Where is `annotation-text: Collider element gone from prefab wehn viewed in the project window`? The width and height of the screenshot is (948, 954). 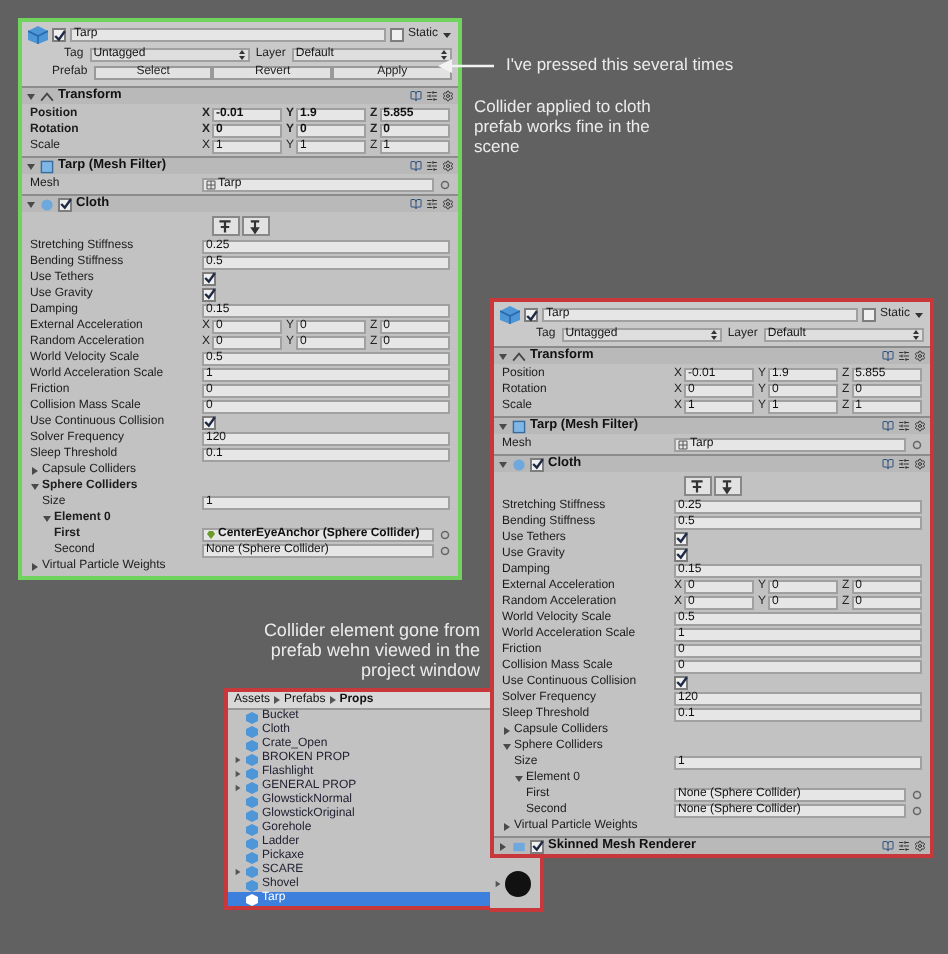
annotation-text: Collider element gone from prefab wehn viewed in the project window is located at coordinates (370, 650).